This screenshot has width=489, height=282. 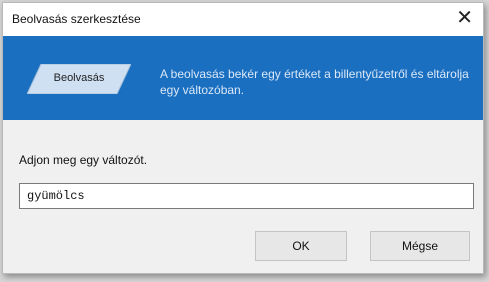 I want to click on statement-label: Beolvasás, so click(x=79, y=78).